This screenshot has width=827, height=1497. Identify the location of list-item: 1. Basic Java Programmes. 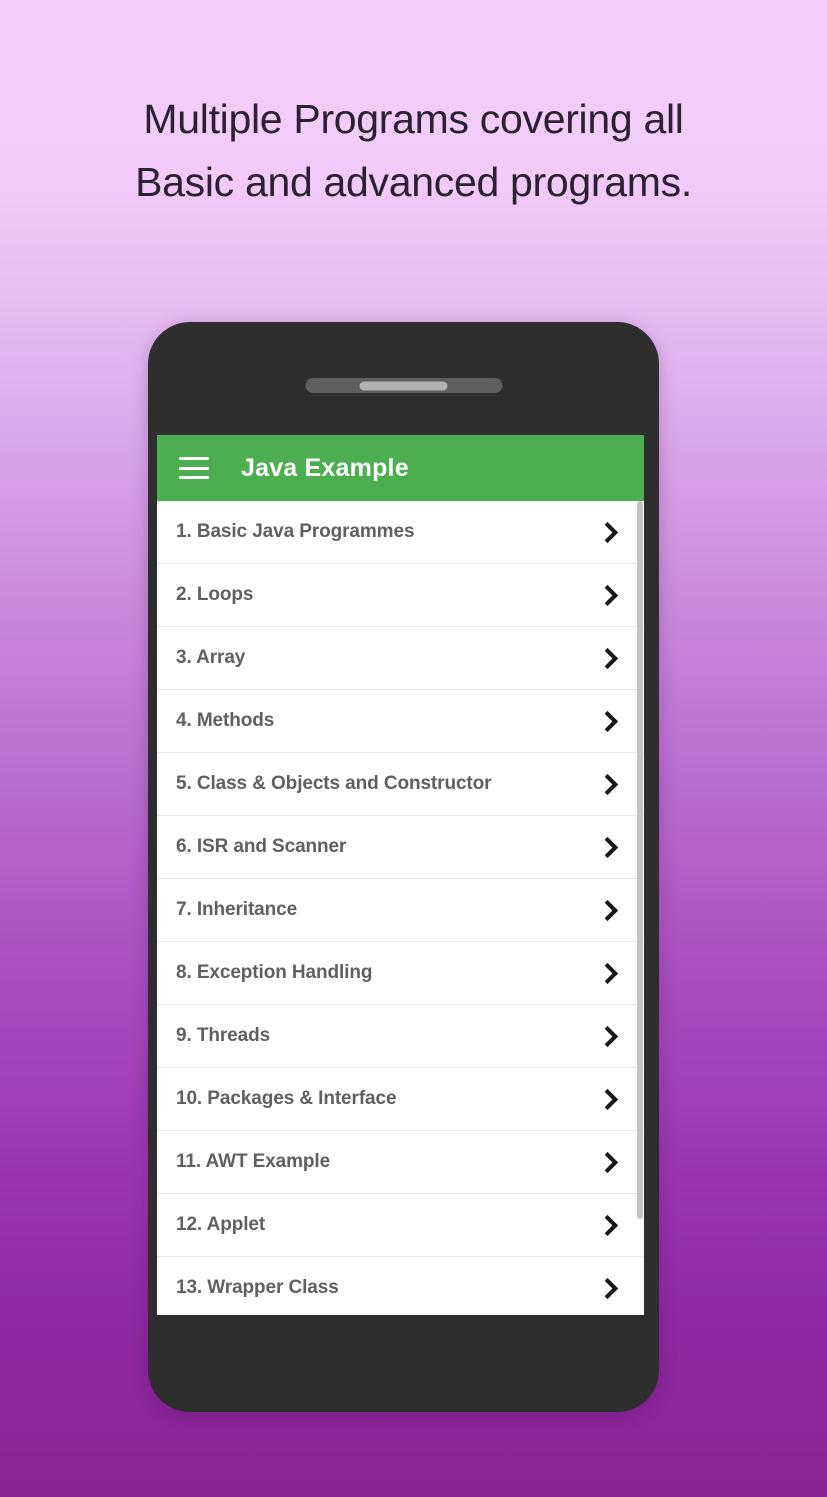
(400, 532).